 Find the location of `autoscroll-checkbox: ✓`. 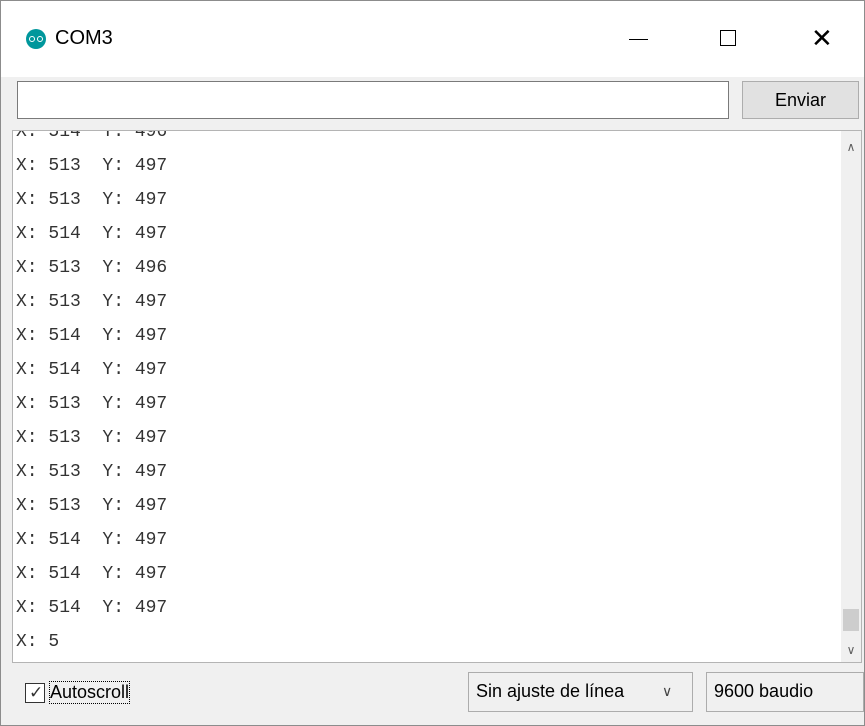

autoscroll-checkbox: ✓ is located at coordinates (35, 693).